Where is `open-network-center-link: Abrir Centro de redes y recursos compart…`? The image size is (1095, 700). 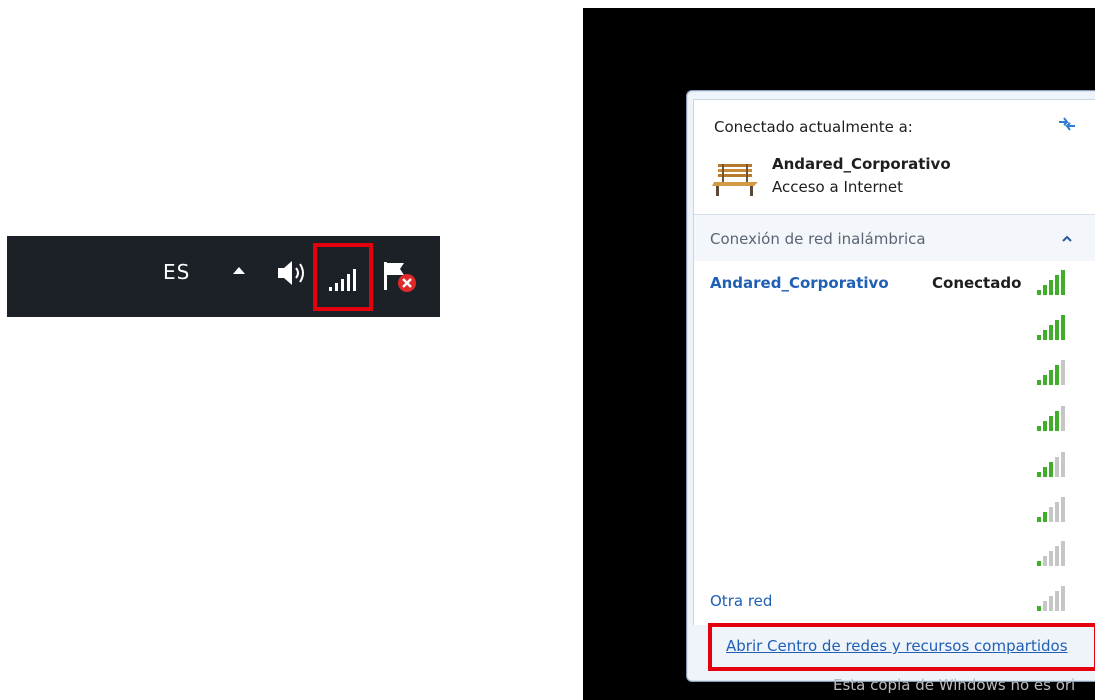 open-network-center-link: Abrir Centro de redes y recursos compart… is located at coordinates (897, 646).